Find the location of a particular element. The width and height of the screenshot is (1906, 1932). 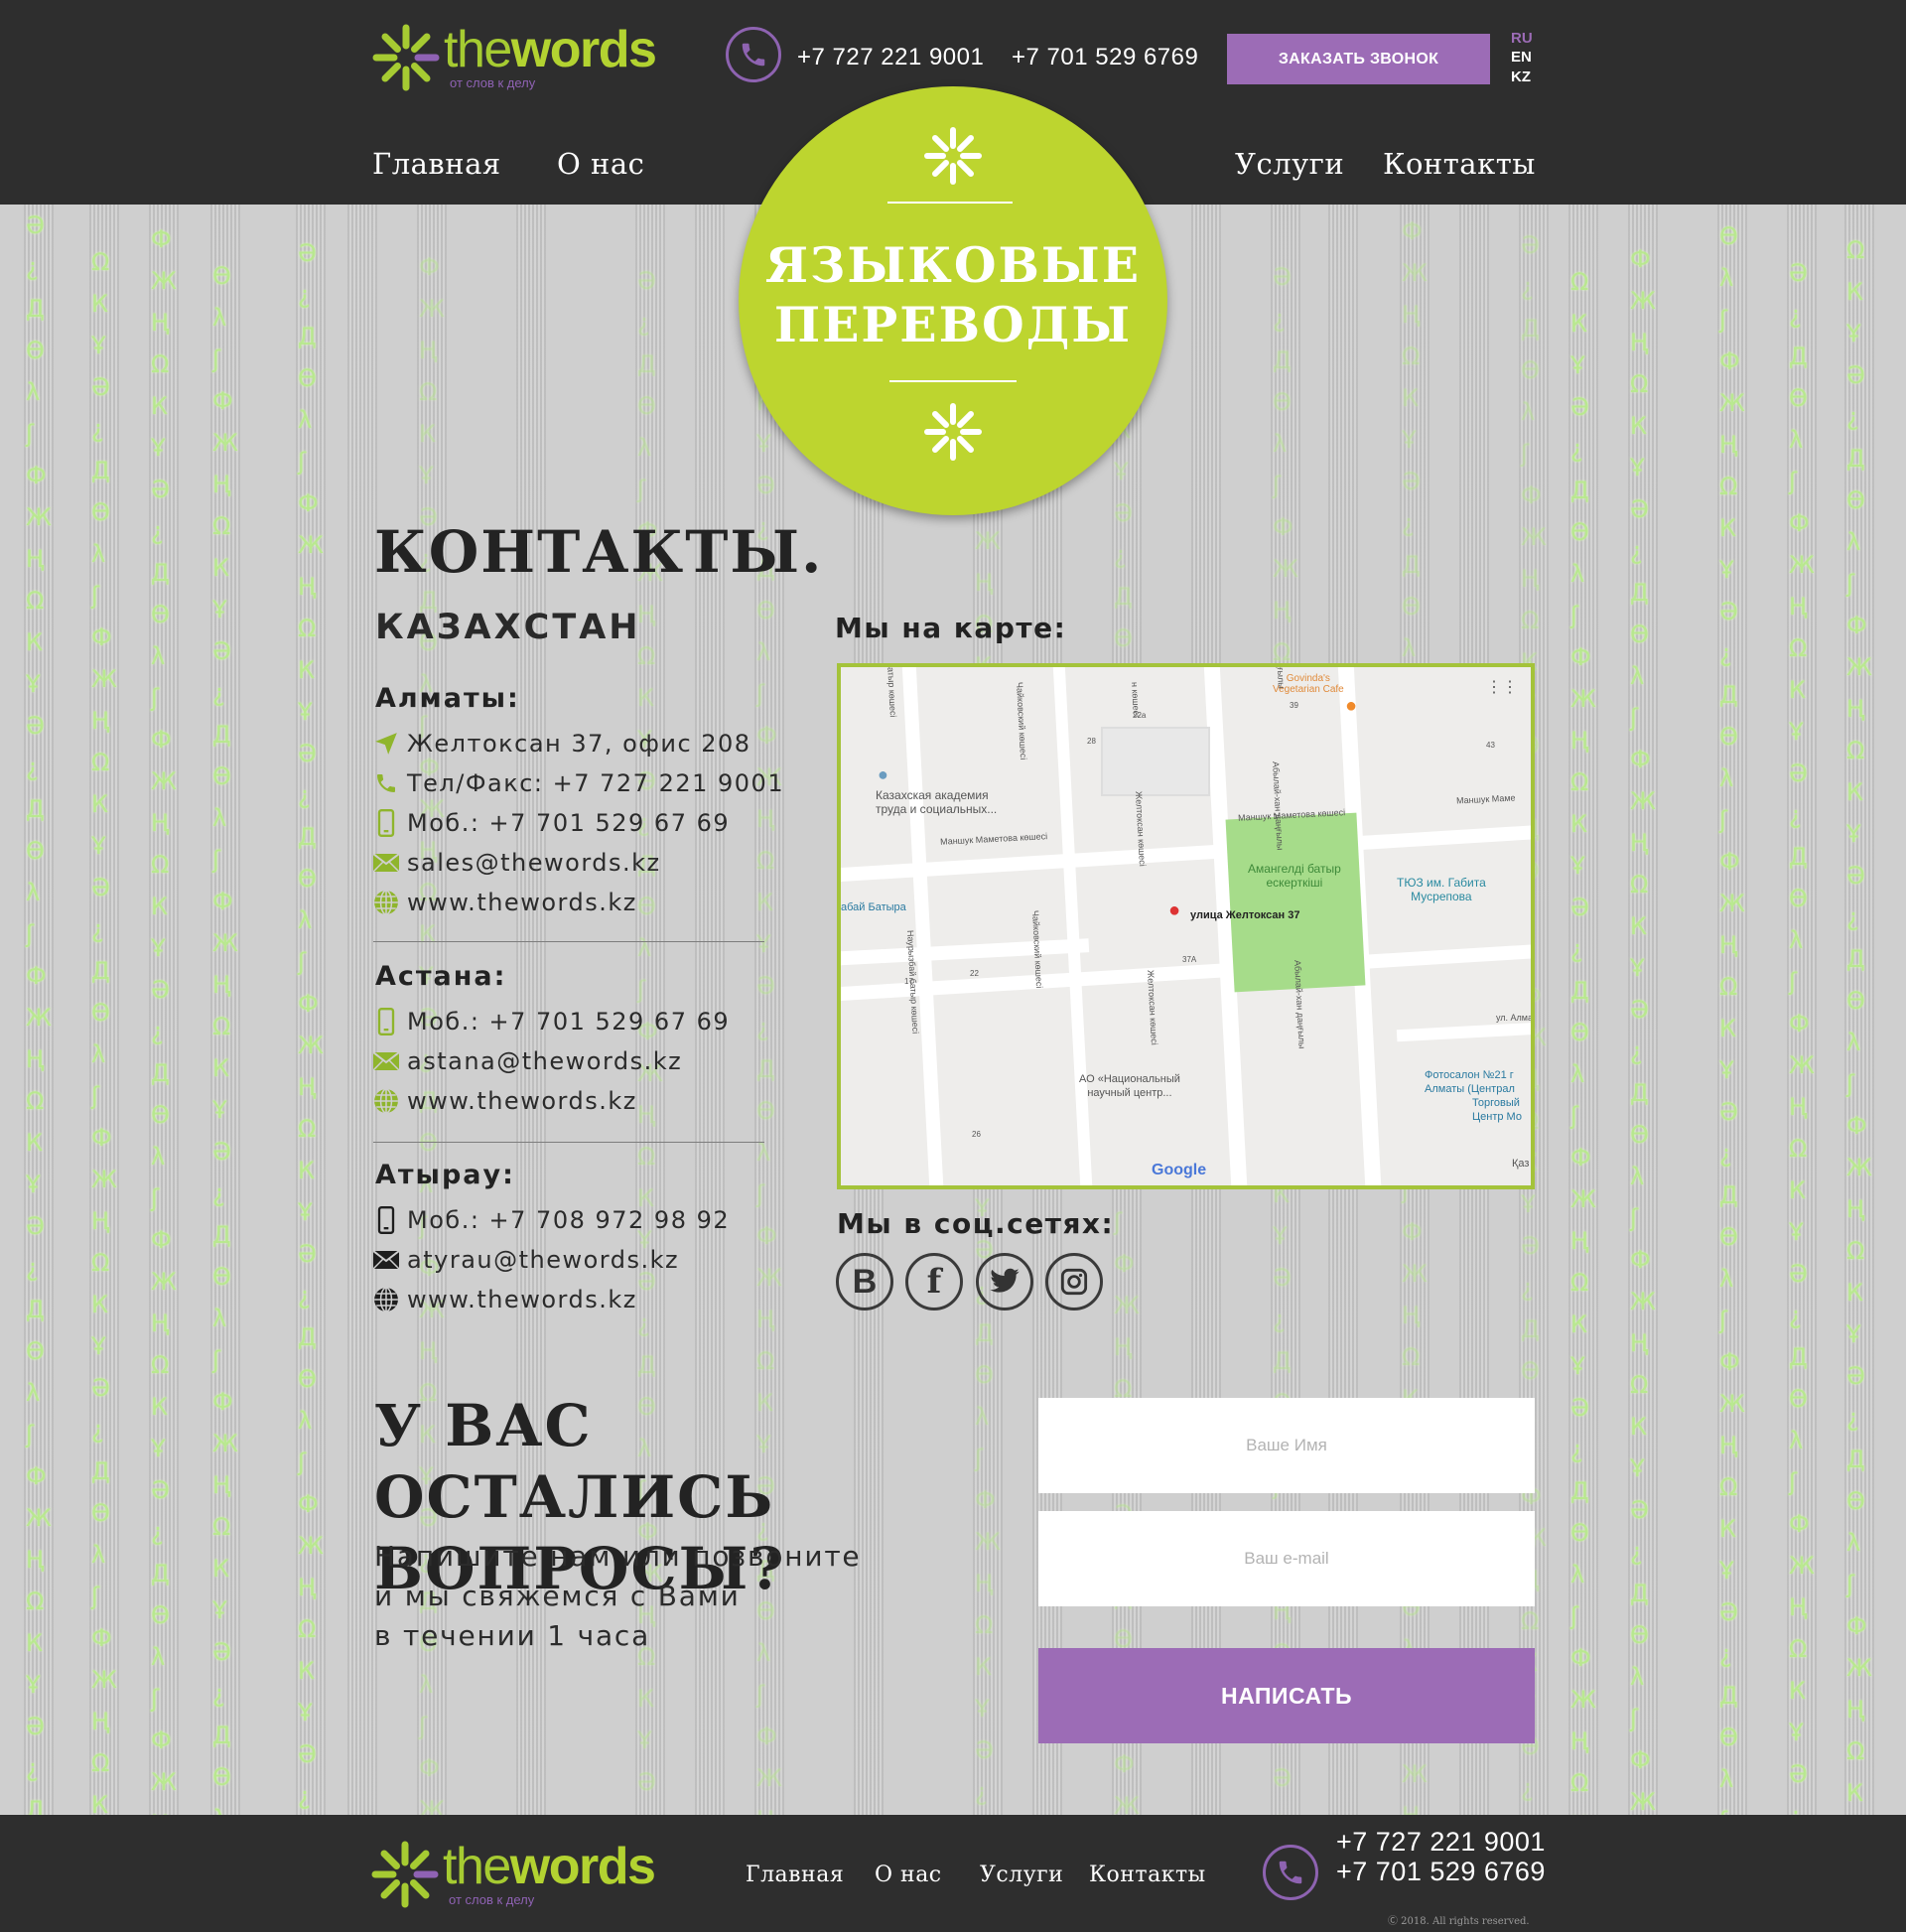

questions-text-line-3: в течении 1 часа is located at coordinates (512, 1636).